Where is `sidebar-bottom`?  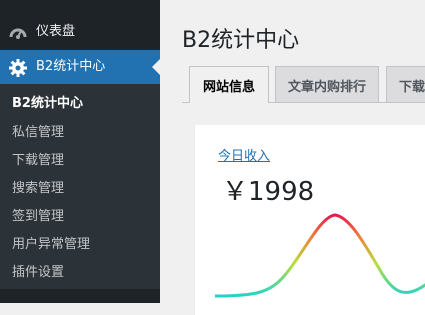 sidebar-bottom is located at coordinates (80, 296).